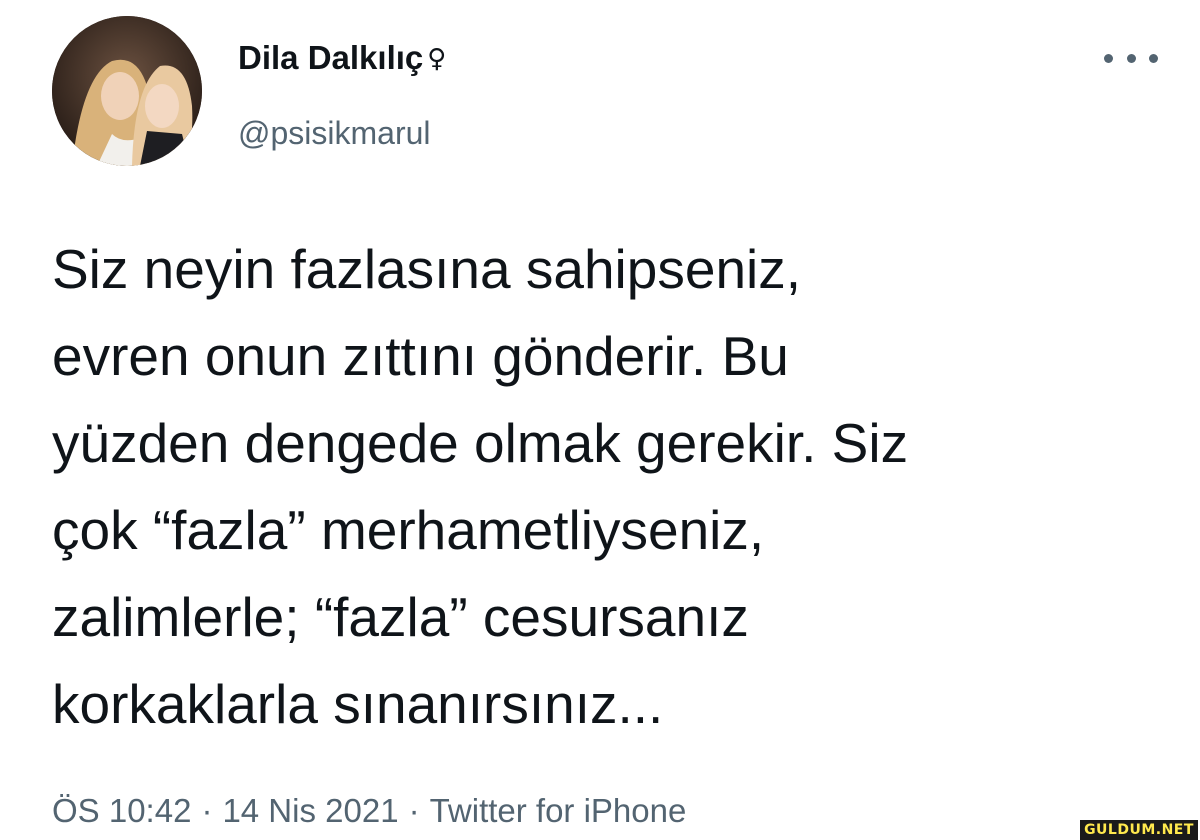 The width and height of the screenshot is (1200, 840). Describe the element at coordinates (408, 530) in the screenshot. I see `tweet-text-line: çok “fazla” merhametliyseniz,` at that location.